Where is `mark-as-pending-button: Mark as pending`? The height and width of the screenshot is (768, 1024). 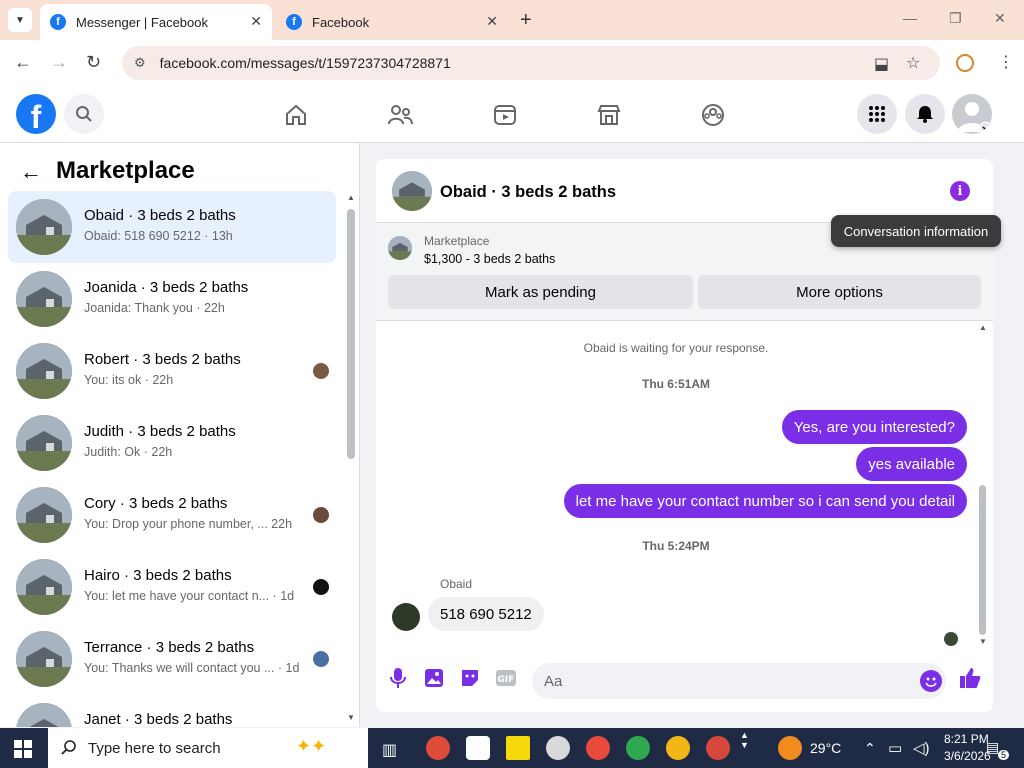
mark-as-pending-button: Mark as pending is located at coordinates (540, 292).